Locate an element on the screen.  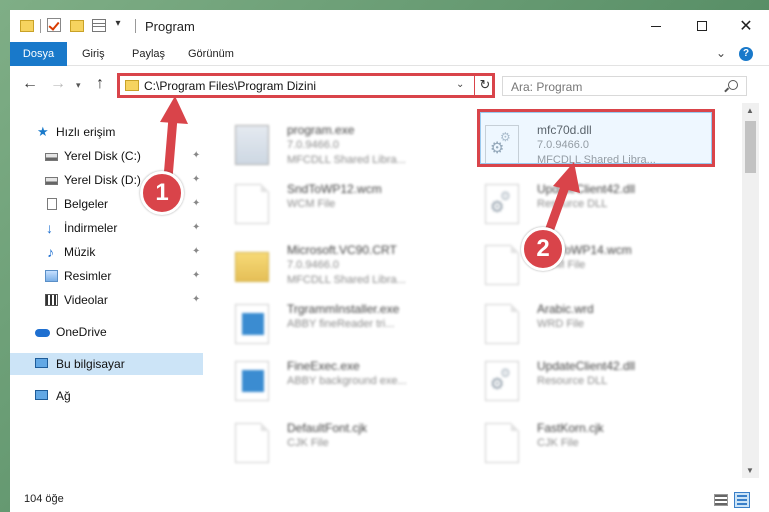
scroll-down-icon: ▼ is located at coordinates (750, 470).